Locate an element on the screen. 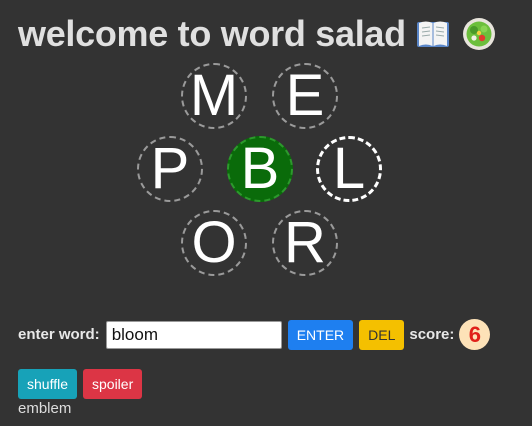 The height and width of the screenshot is (426, 532). center-letter-tile: B is located at coordinates (260, 169).